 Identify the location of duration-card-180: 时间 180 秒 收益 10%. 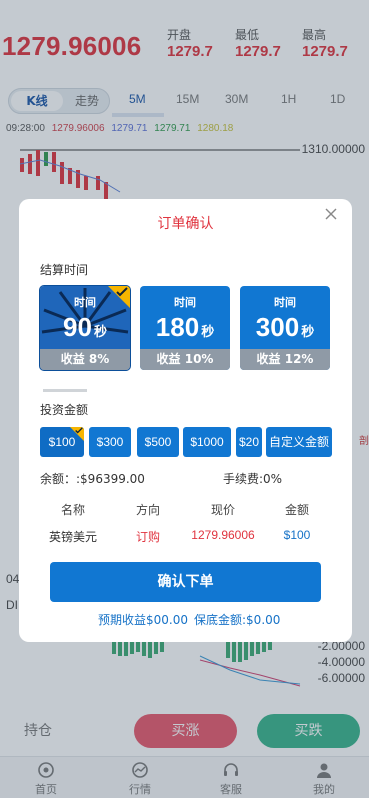
(185, 328).